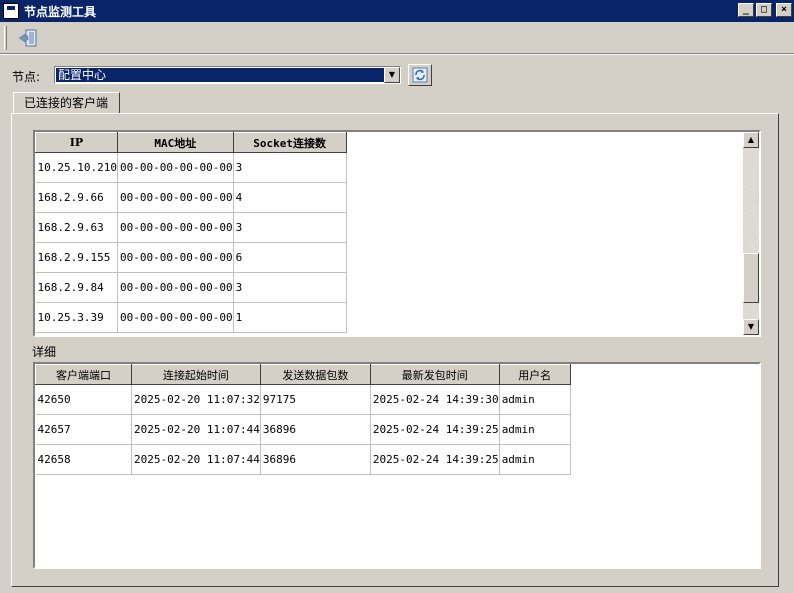  What do you see at coordinates (44, 352) in the screenshot?
I see `detail-label: 详细` at bounding box center [44, 352].